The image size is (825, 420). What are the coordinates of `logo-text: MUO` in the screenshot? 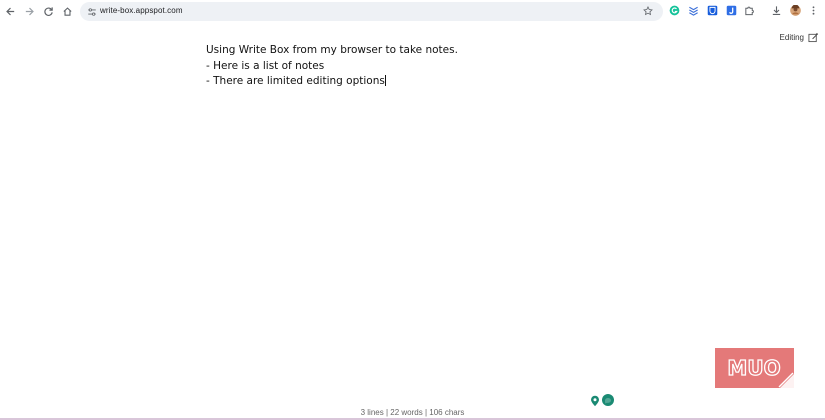 It's located at (753, 368).